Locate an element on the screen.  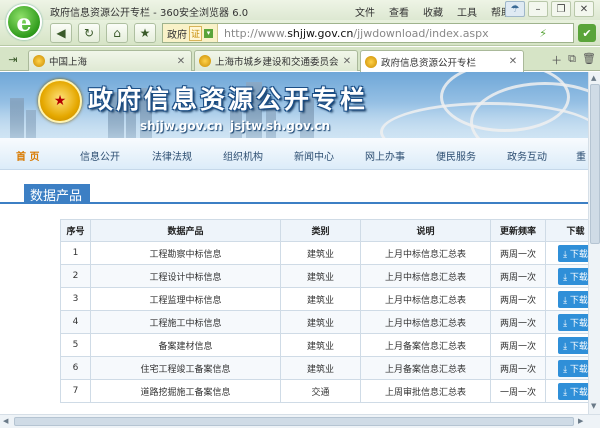
nav-interact: 政务互动 is located at coordinates (527, 155).